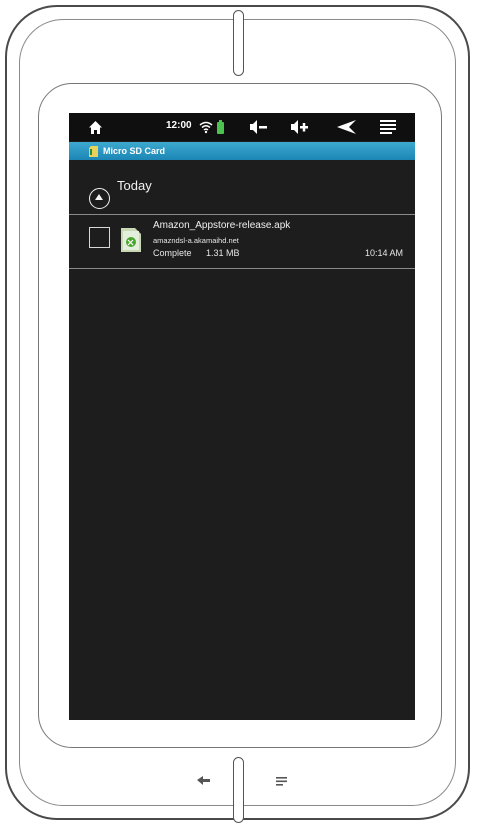 The width and height of the screenshot is (477, 826). I want to click on collapse-arrow-icon, so click(99, 197).